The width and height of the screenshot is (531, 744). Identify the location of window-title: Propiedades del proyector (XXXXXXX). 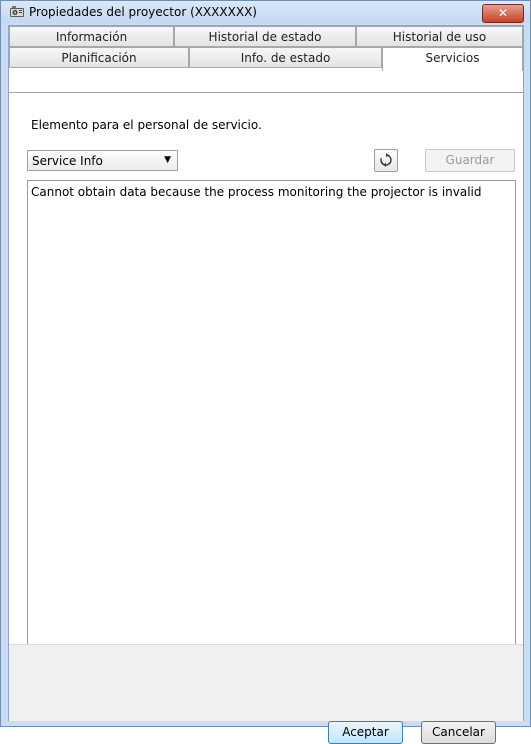
(143, 12).